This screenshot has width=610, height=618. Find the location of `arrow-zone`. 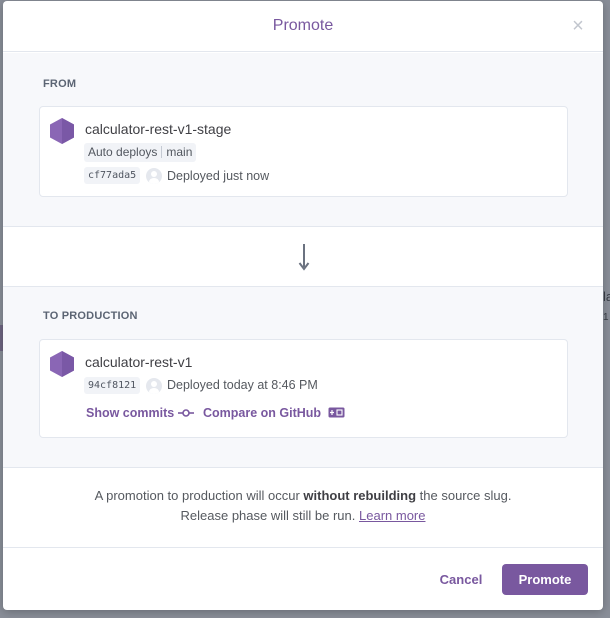

arrow-zone is located at coordinates (303, 257).